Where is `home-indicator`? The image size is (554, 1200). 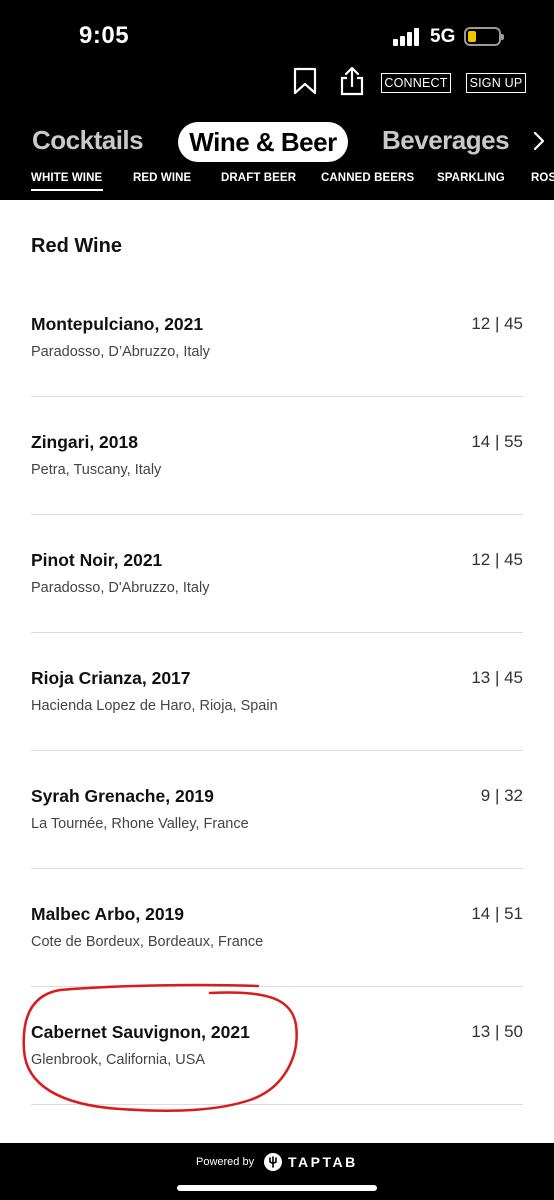
home-indicator is located at coordinates (277, 1188).